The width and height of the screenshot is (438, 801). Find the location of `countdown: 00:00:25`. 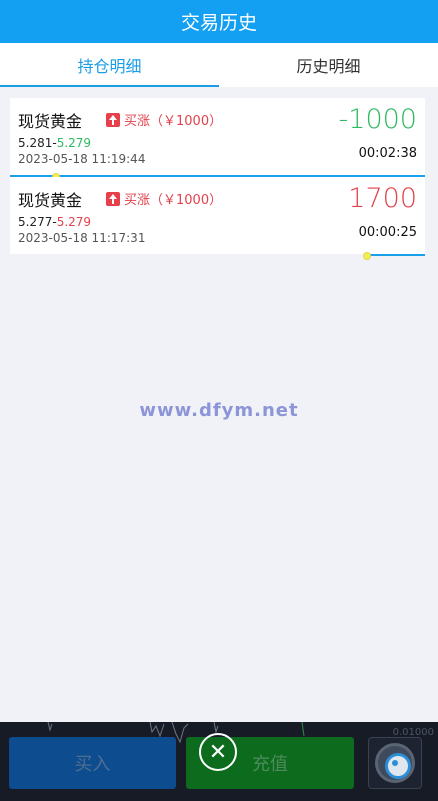

countdown: 00:00:25 is located at coordinates (387, 232).